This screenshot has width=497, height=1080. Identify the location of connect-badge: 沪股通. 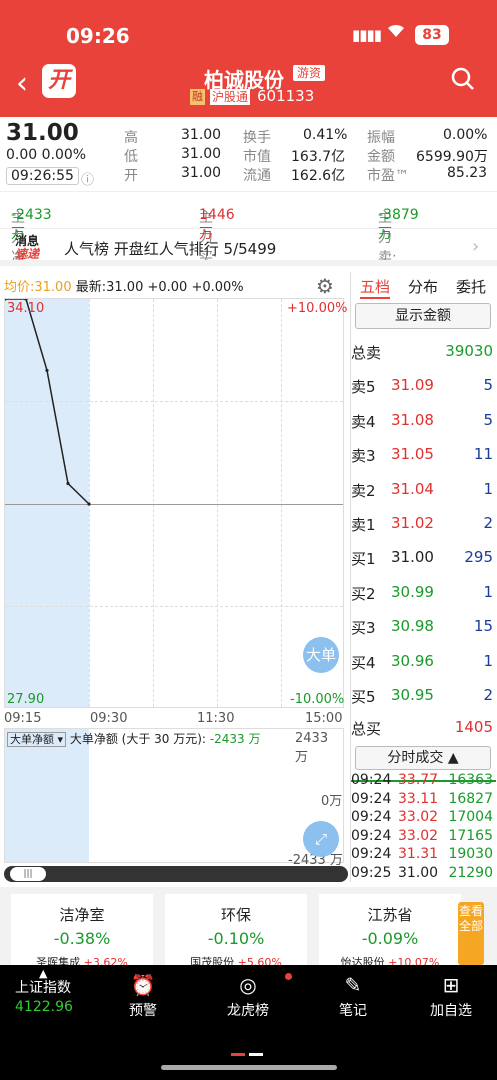
(230, 97).